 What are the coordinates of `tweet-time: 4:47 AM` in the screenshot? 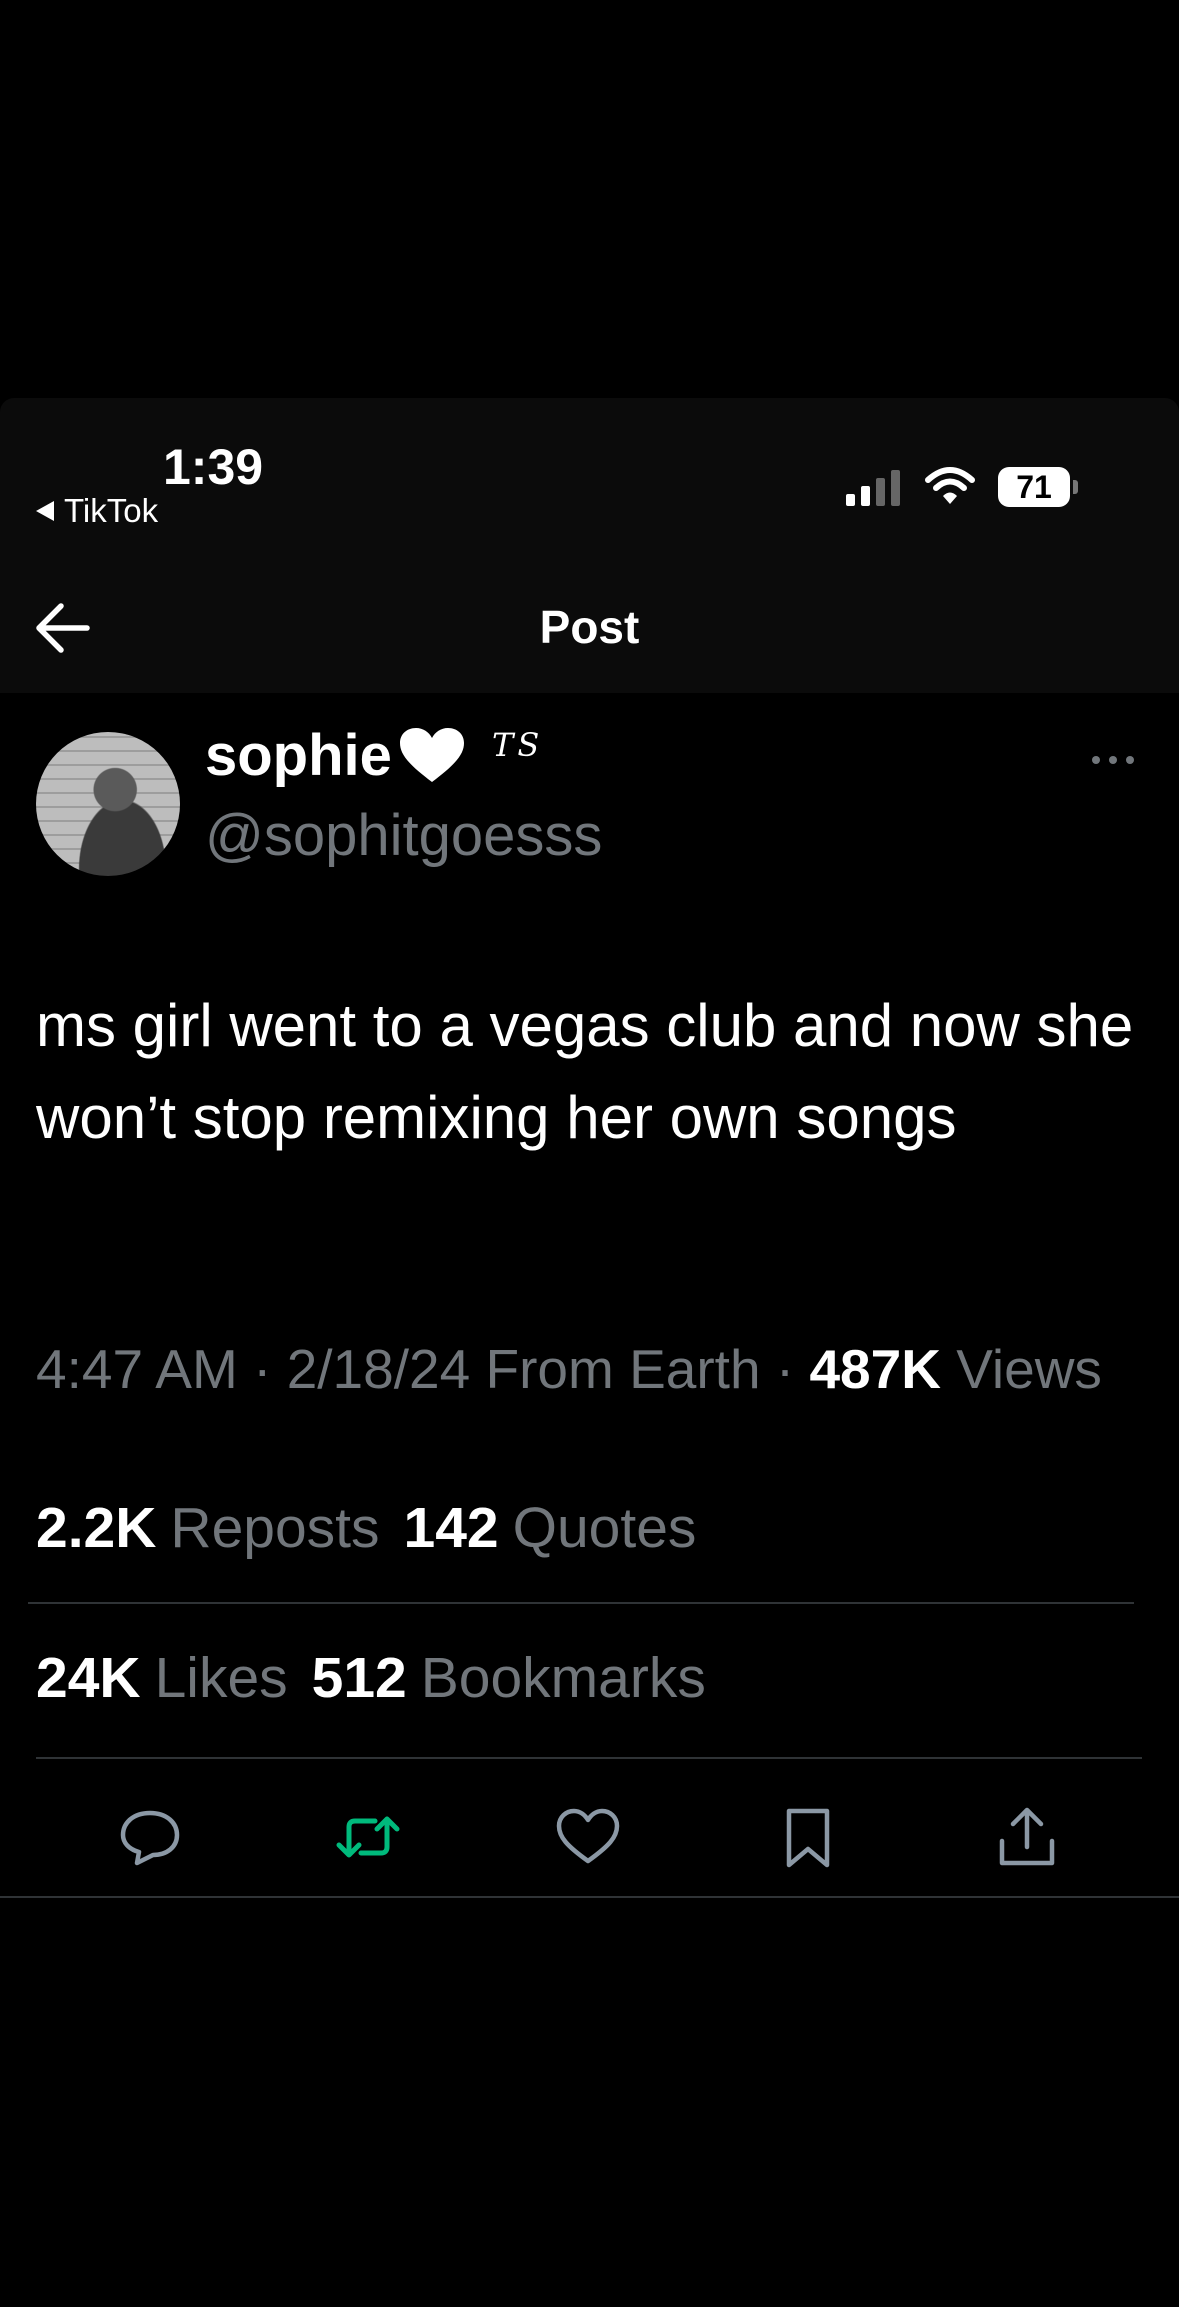 It's located at (137, 1369).